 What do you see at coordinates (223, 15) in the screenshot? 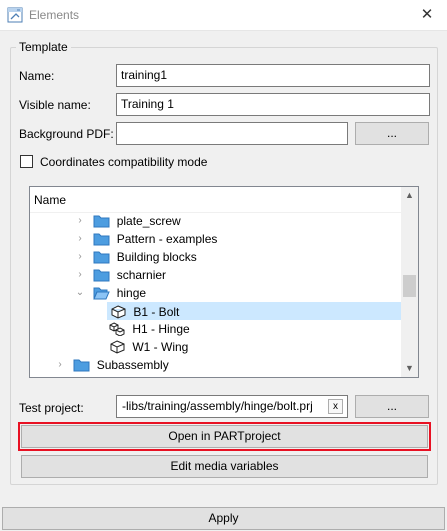
I see `title-bar: Elements ✕` at bounding box center [223, 15].